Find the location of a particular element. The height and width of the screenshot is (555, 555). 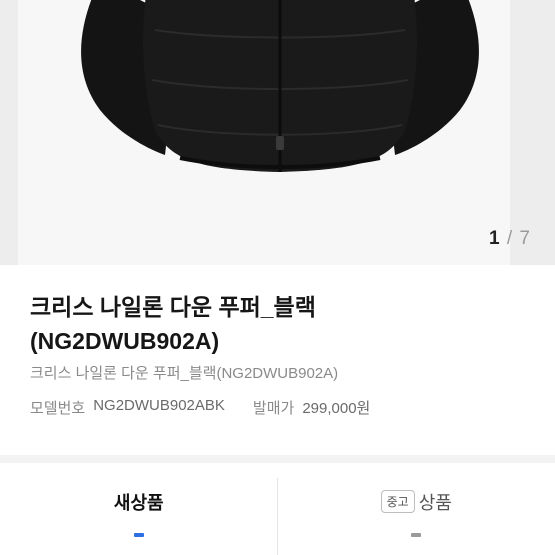

product-subtitle: 크리스 나일론 다운 푸퍼_블랙(NG2DWUB902A) is located at coordinates (184, 373).